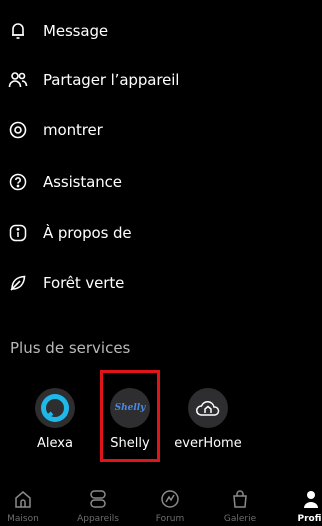 The width and height of the screenshot is (322, 526). What do you see at coordinates (18, 130) in the screenshot?
I see `eye-icon` at bounding box center [18, 130].